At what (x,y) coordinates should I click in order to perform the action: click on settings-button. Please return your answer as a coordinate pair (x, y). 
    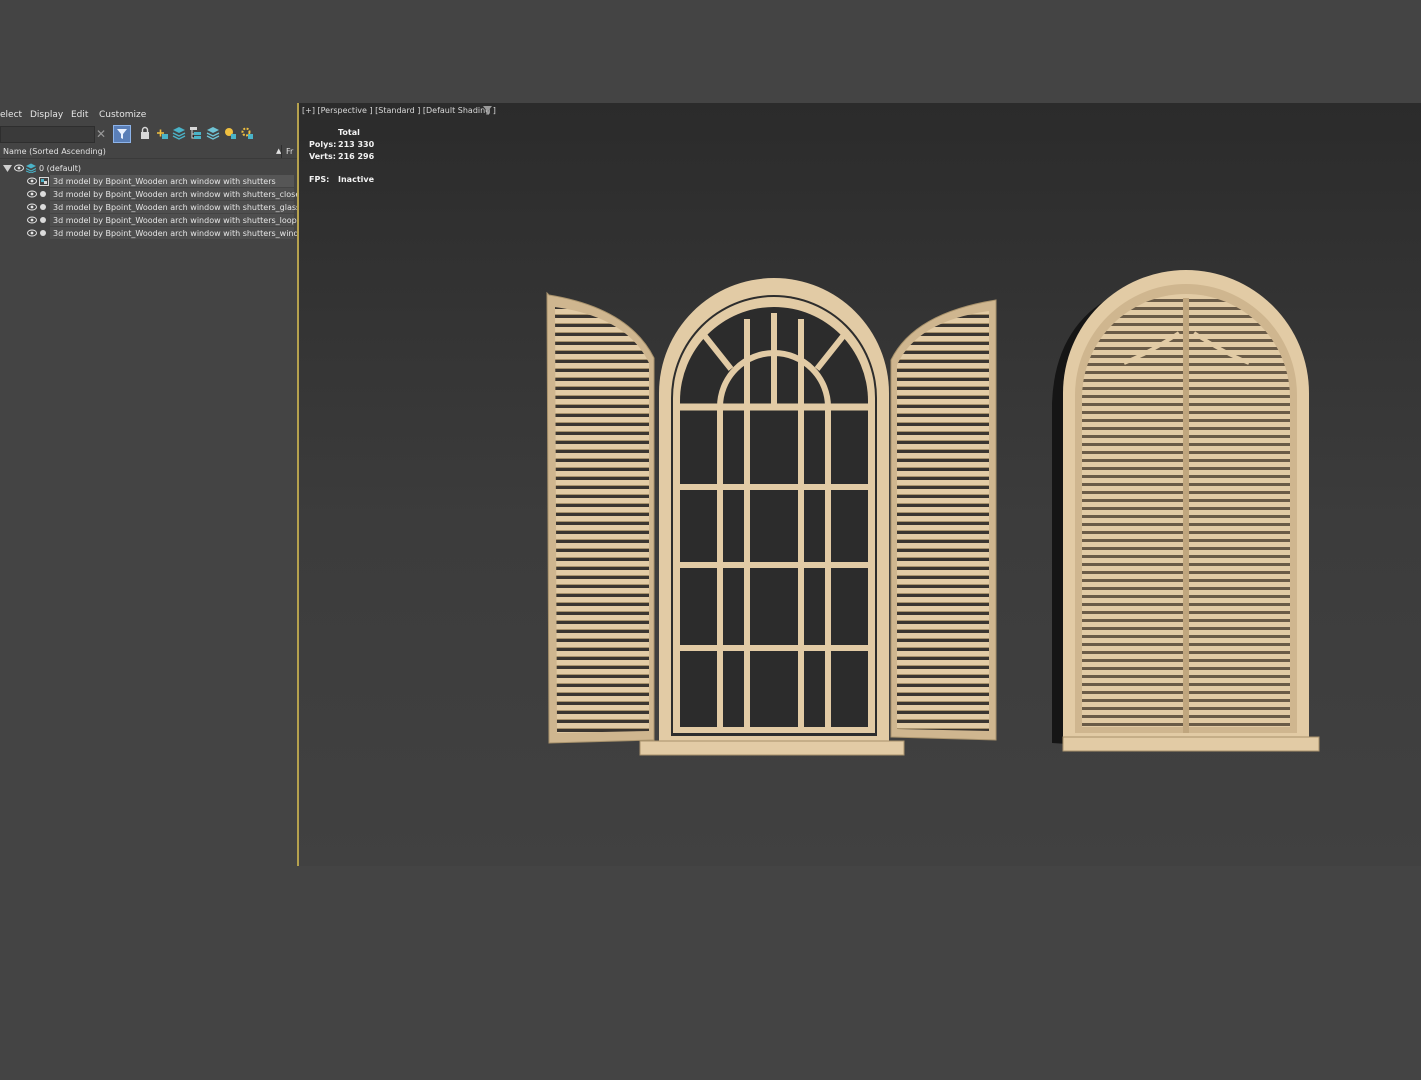
    Looking at the image, I should click on (247, 133).